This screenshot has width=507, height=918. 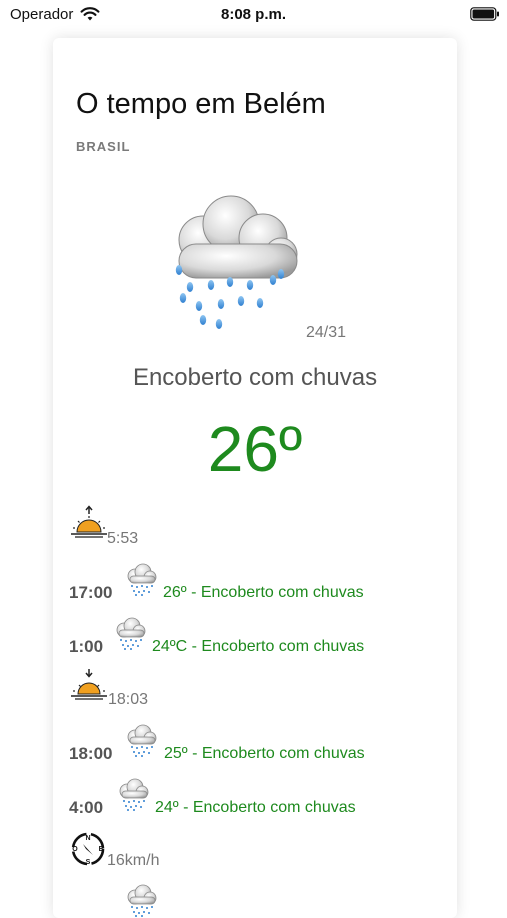 I want to click on svg-text: S, so click(x=88, y=862).